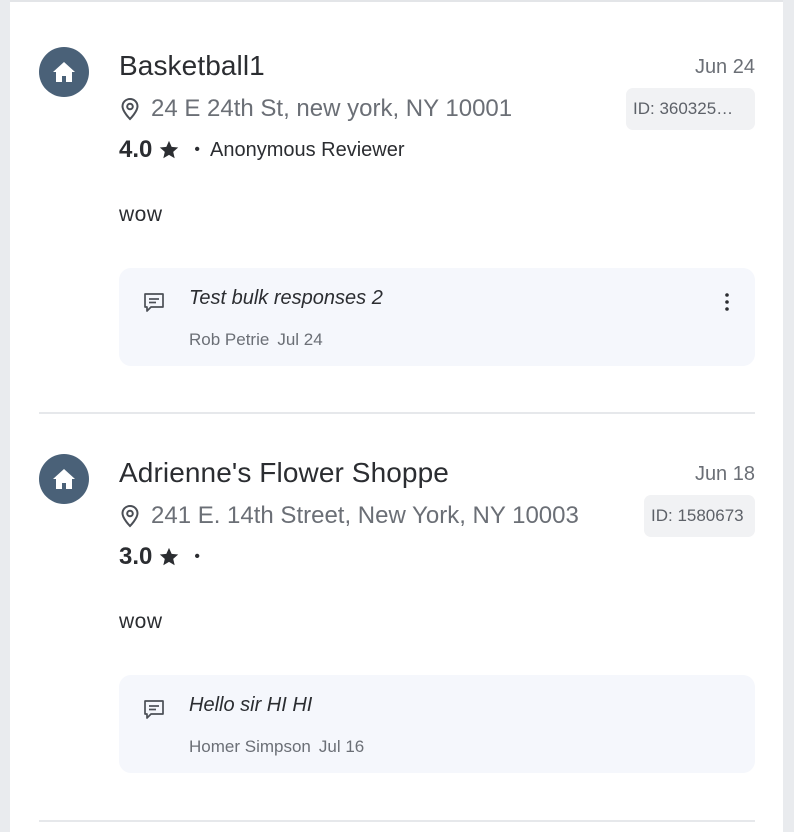 The width and height of the screenshot is (794, 832). Describe the element at coordinates (192, 66) in the screenshot. I see `business-name: Basketball1` at that location.